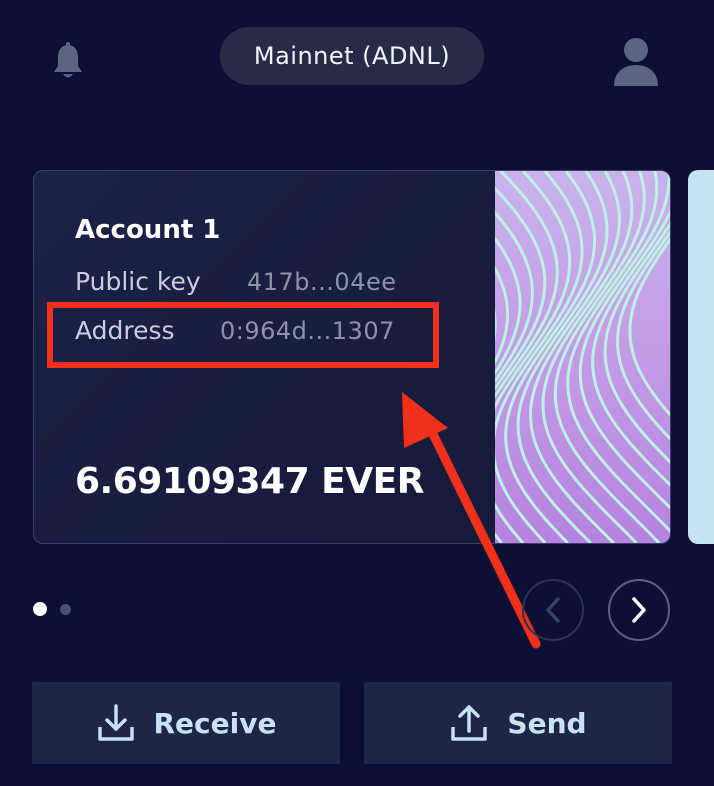 Image resolution: width=714 pixels, height=786 pixels. I want to click on network-label: Mainnet (ADNL), so click(352, 56).